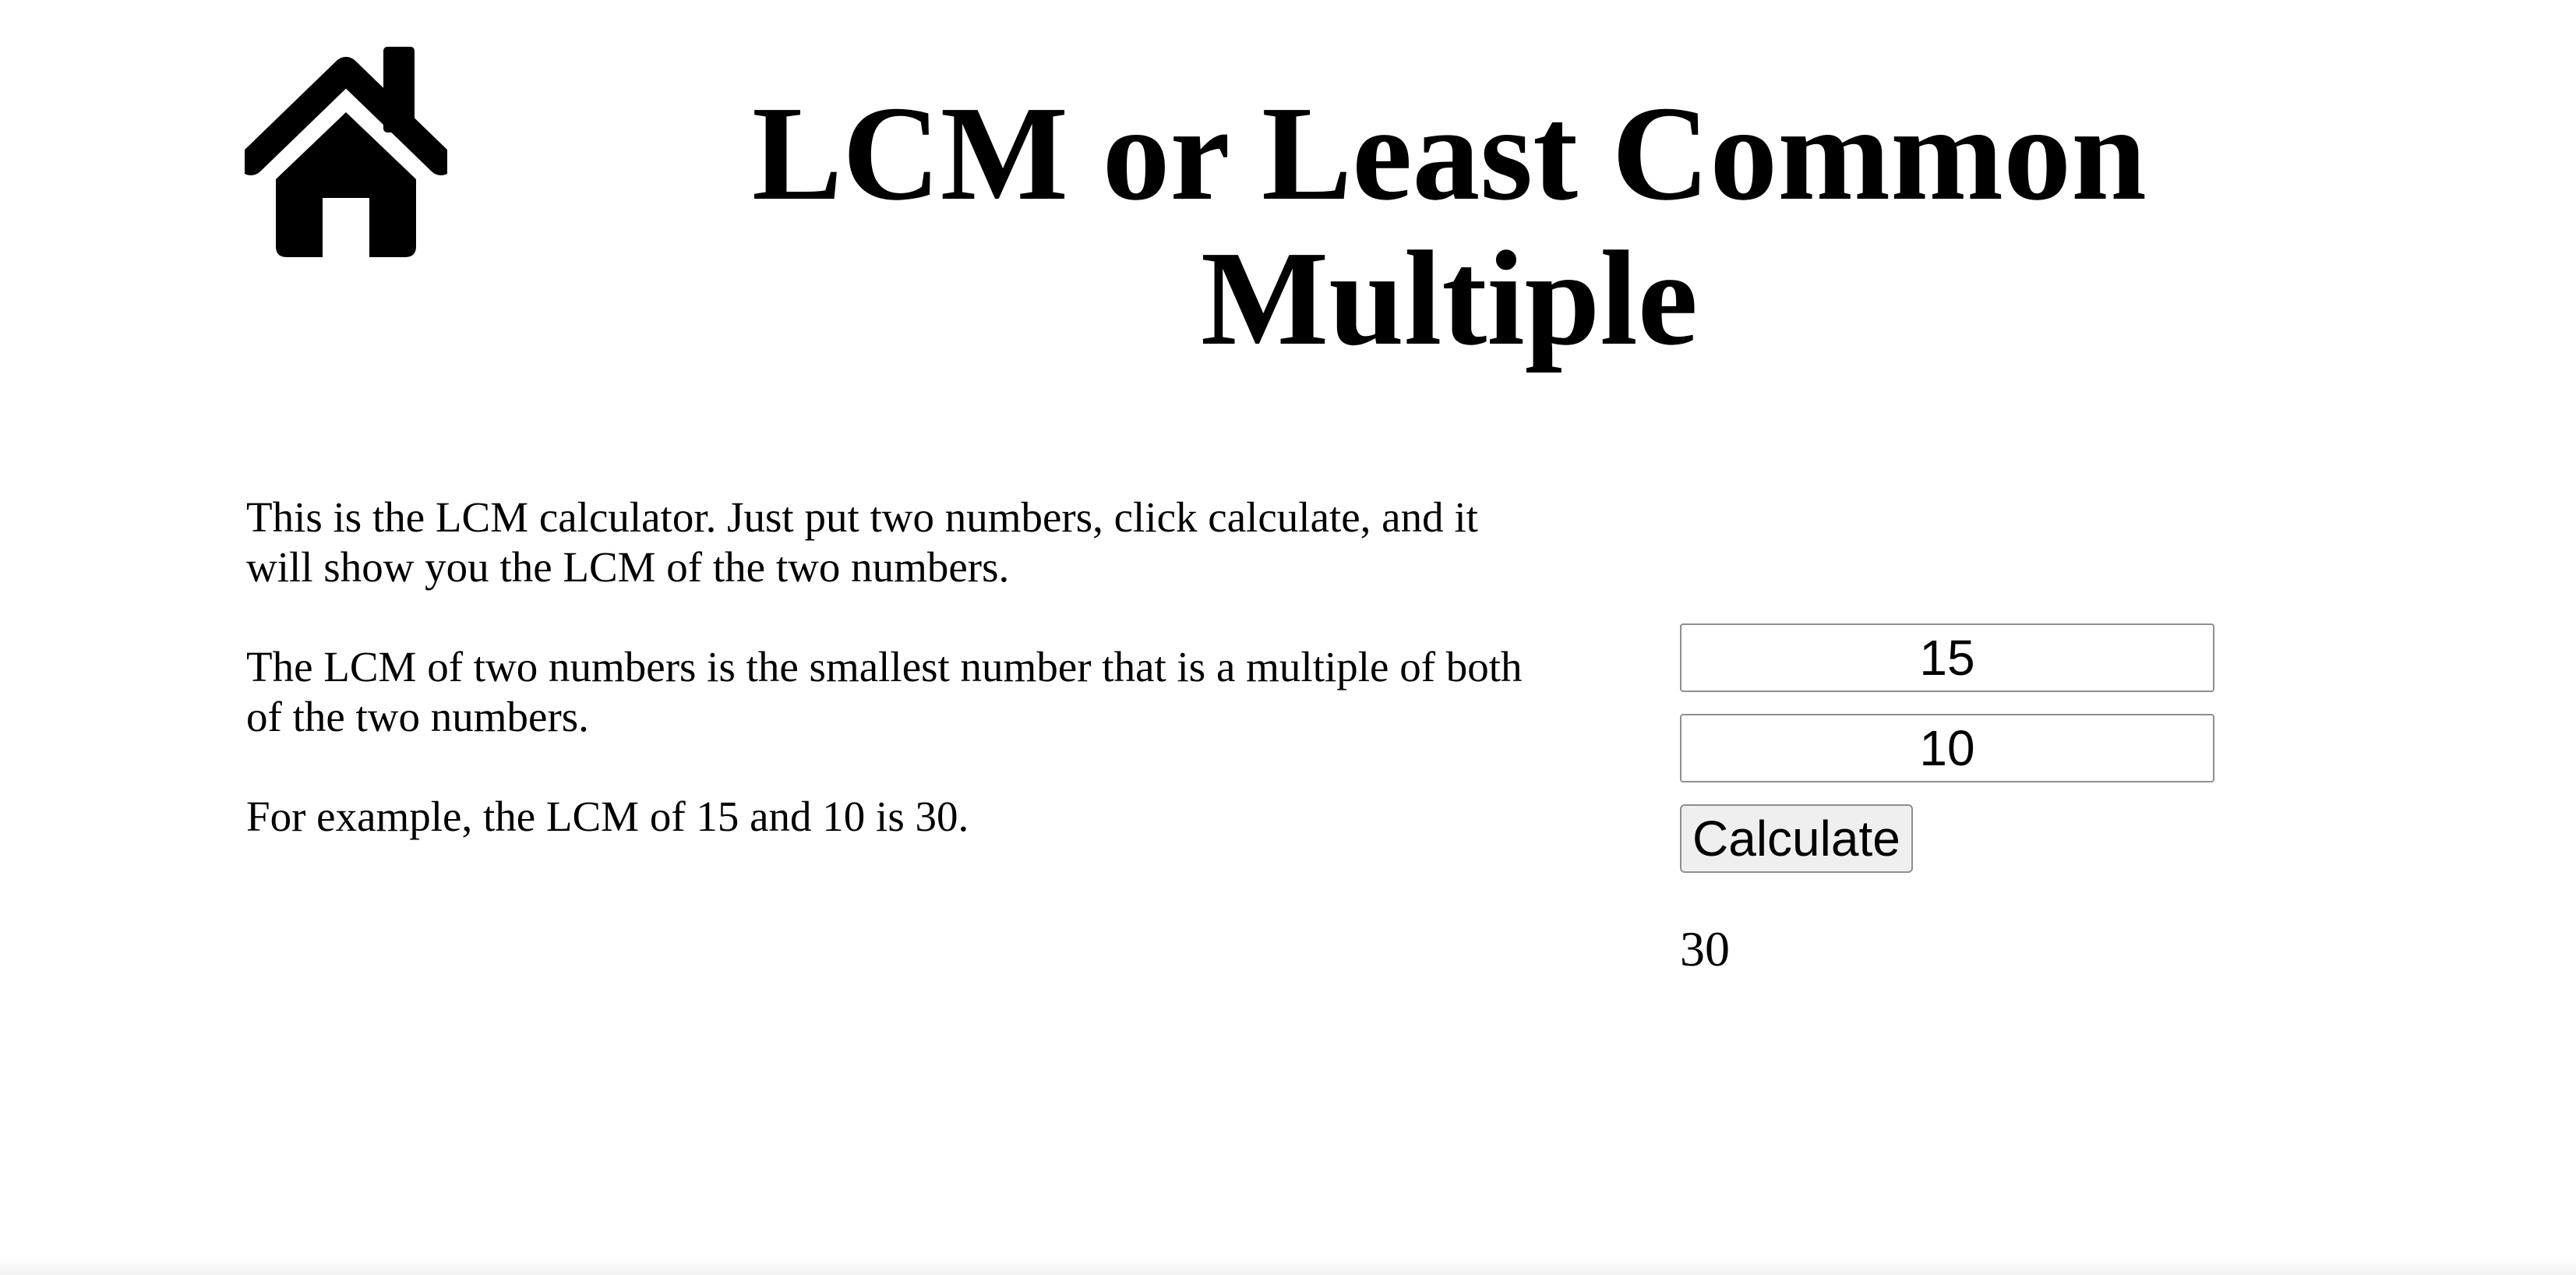  What do you see at coordinates (1288, 1267) in the screenshot?
I see `bottom-shade` at bounding box center [1288, 1267].